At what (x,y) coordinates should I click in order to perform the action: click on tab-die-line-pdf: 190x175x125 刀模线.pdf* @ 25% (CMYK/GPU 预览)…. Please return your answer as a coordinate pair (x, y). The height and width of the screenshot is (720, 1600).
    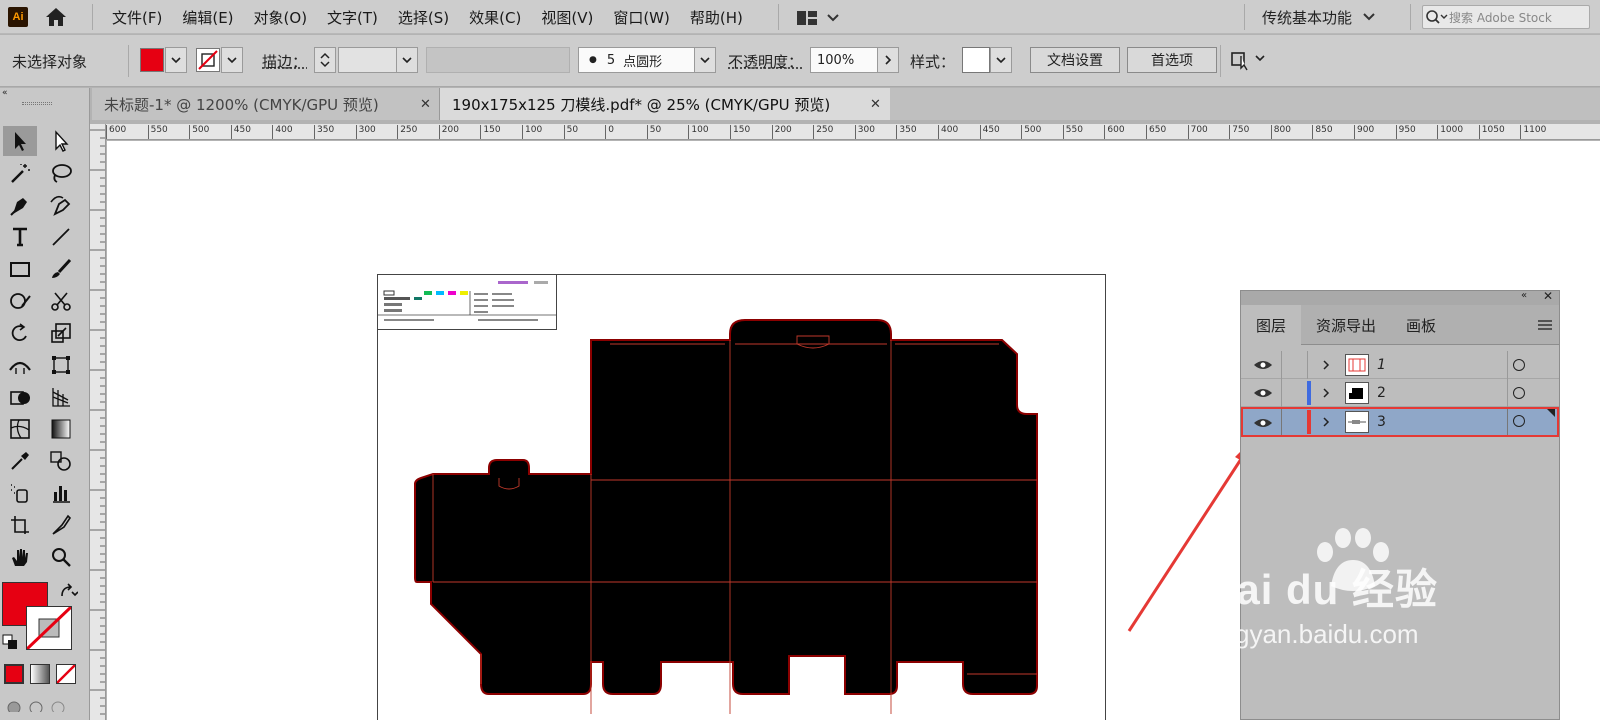
    Looking at the image, I should click on (665, 104).